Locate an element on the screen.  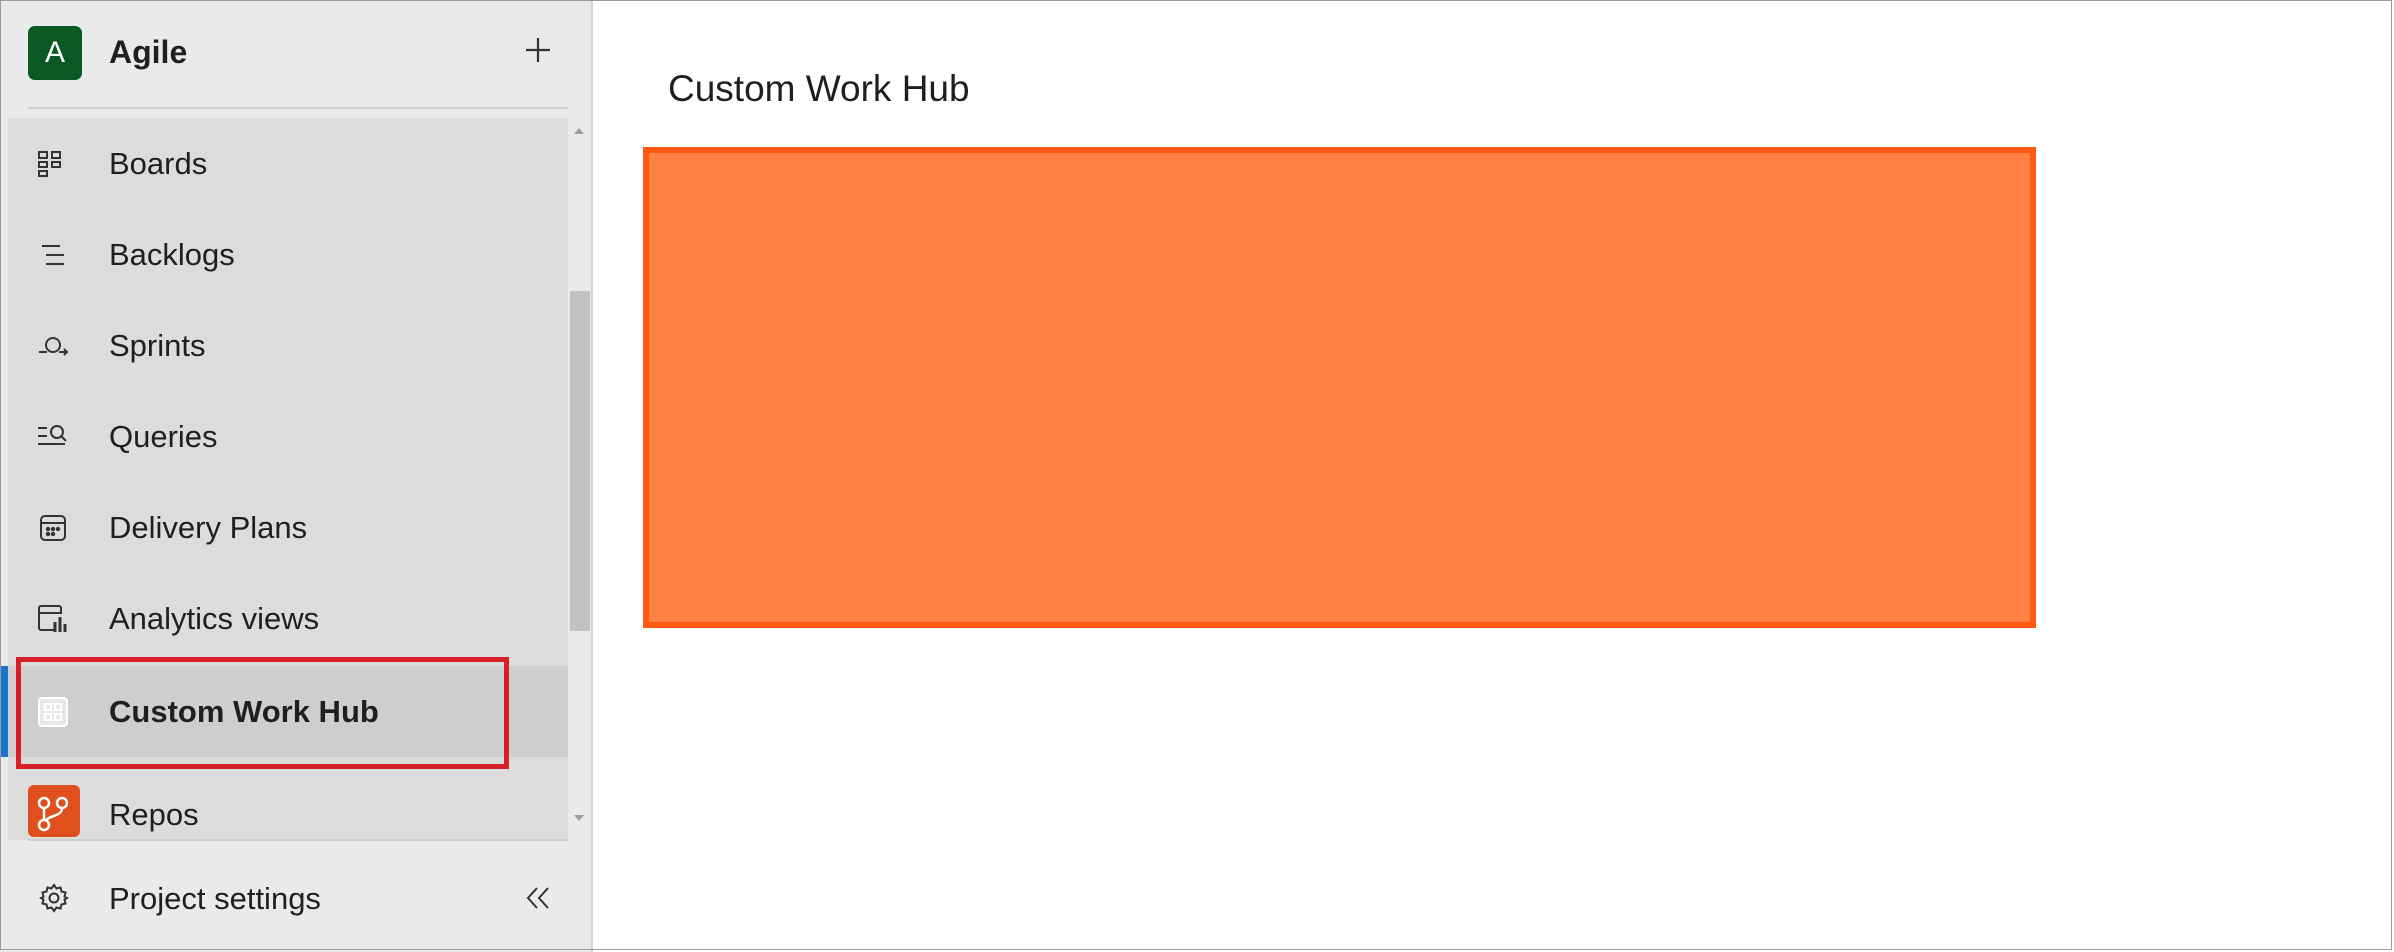
sidebar-item-label: Analytics views is located at coordinates (214, 618).